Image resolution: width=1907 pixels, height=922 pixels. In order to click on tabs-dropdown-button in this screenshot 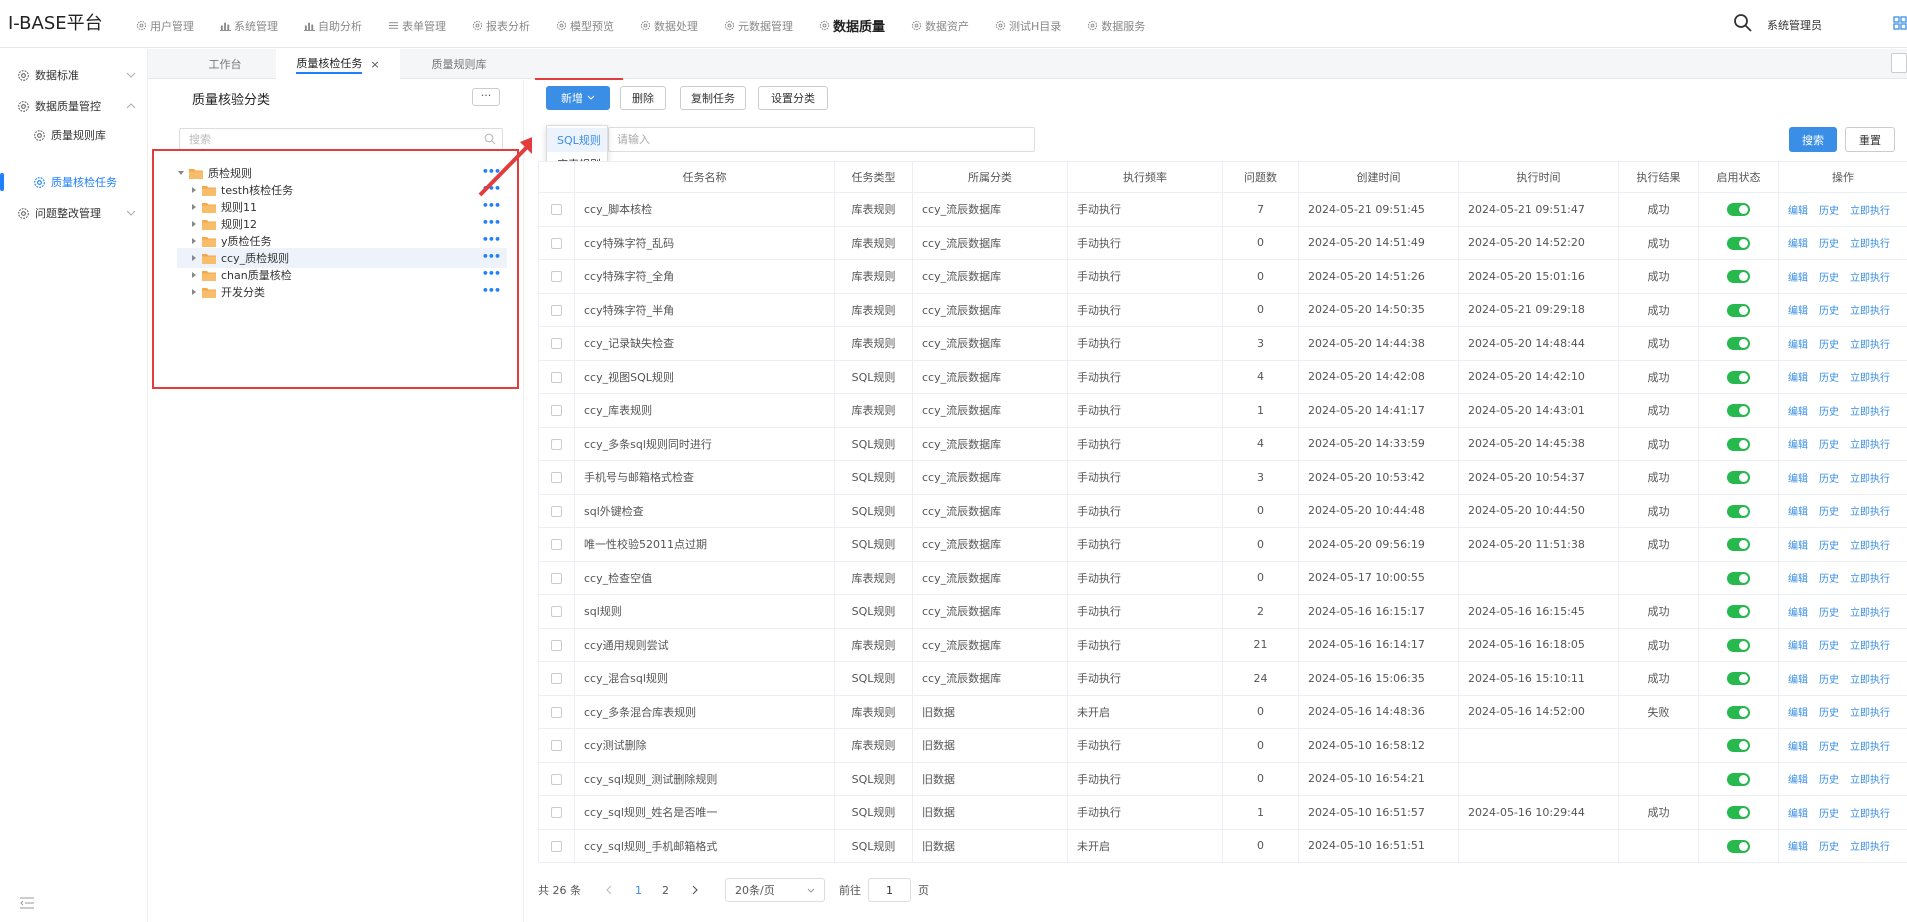, I will do `click(1899, 63)`.